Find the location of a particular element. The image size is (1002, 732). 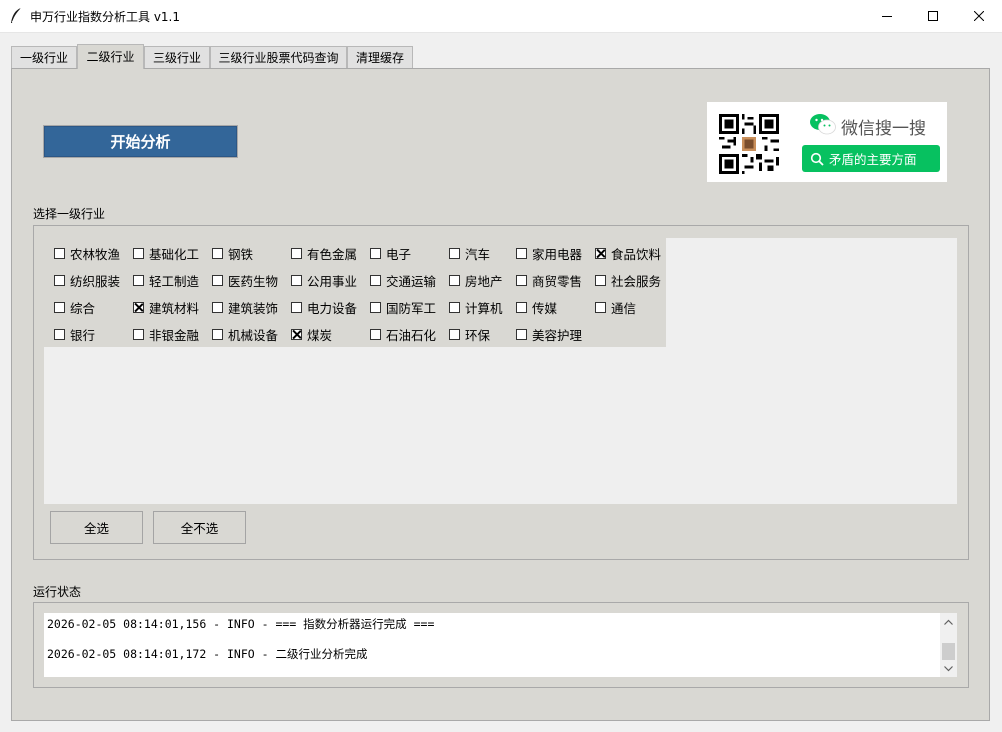

tab-clear-cache: 清理缓存 is located at coordinates (380, 57).